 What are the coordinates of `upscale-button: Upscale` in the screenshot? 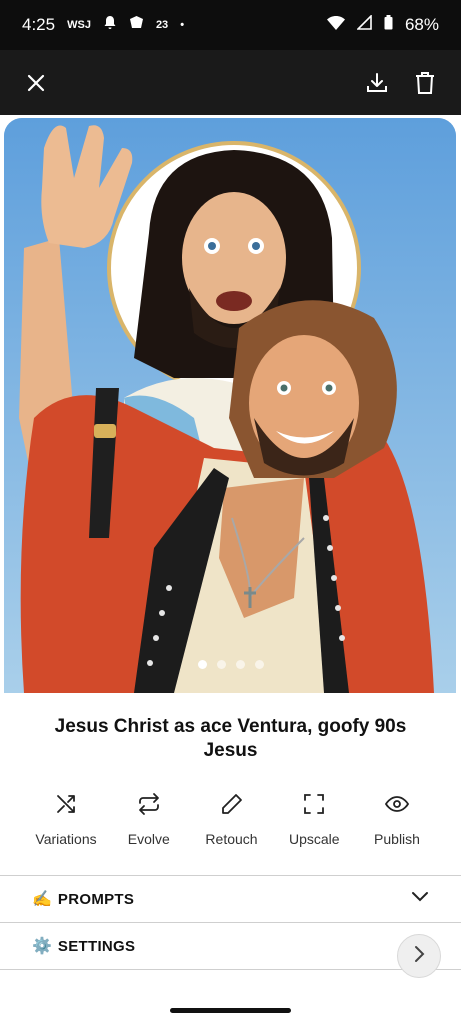 It's located at (314, 819).